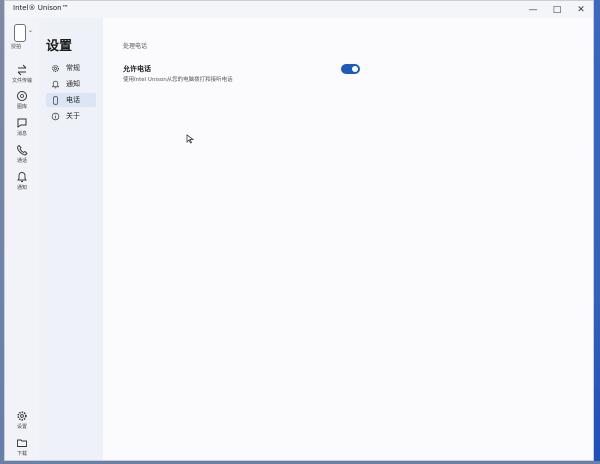  What do you see at coordinates (21, 134) in the screenshot?
I see `rail-item-label: 消息` at bounding box center [21, 134].